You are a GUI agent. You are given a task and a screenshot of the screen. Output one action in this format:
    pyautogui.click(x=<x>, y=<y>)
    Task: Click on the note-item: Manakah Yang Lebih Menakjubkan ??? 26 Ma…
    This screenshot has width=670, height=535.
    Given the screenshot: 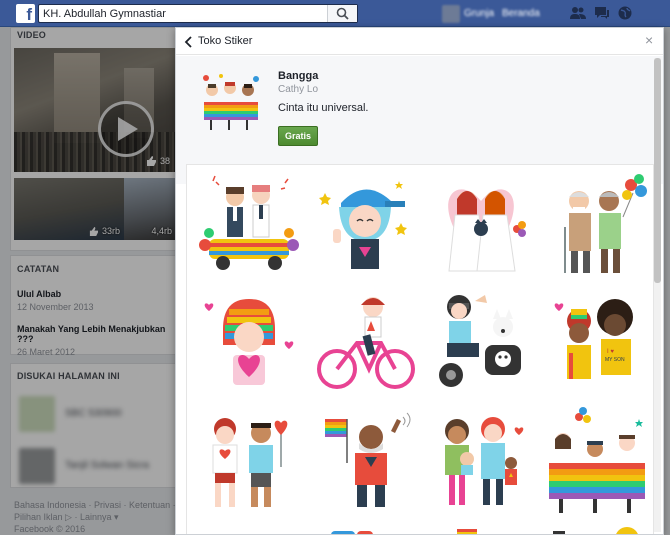 What is the action you would take?
    pyautogui.click(x=98, y=340)
    